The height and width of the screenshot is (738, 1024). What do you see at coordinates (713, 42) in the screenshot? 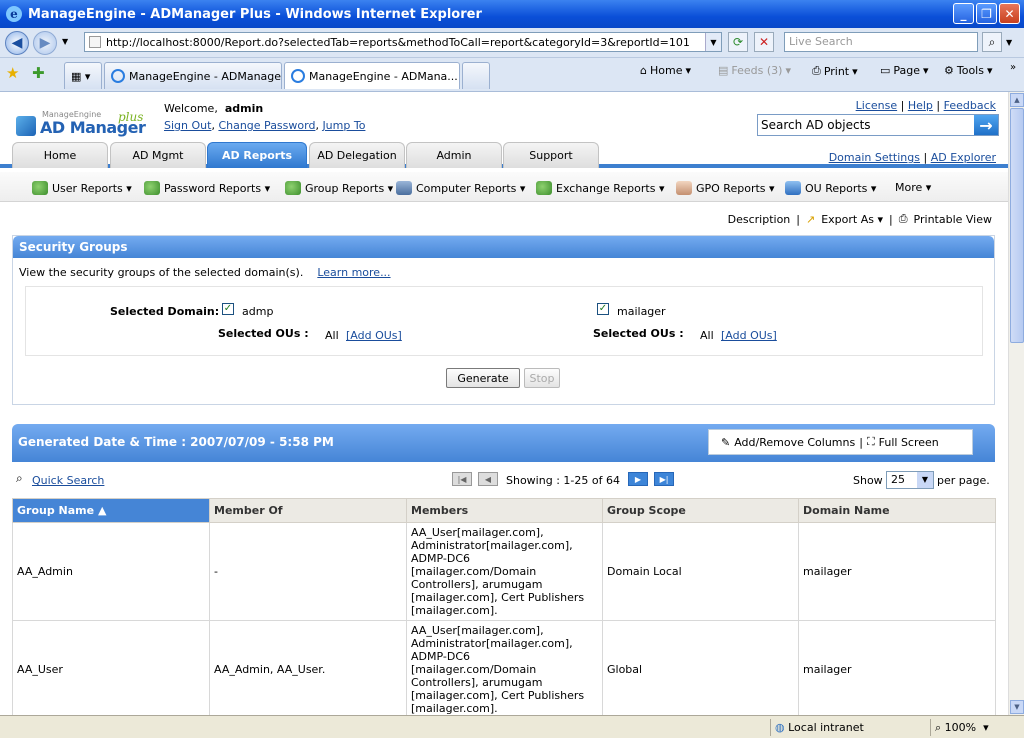
I see `address-dropdown-icon: ▼` at bounding box center [713, 42].